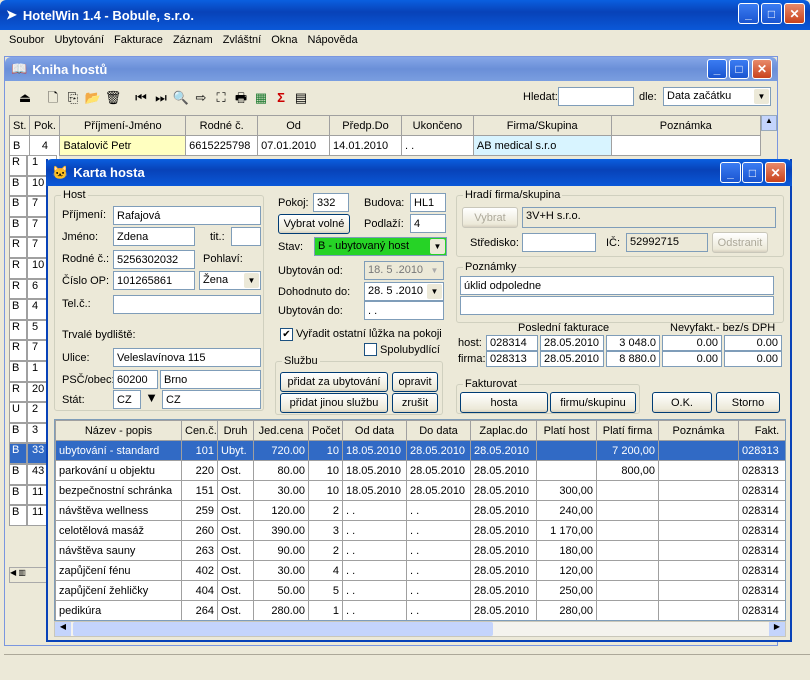 The image size is (810, 680). What do you see at coordinates (437, 125) in the screenshot?
I see `gb-col-header: Ukončeno` at bounding box center [437, 125].